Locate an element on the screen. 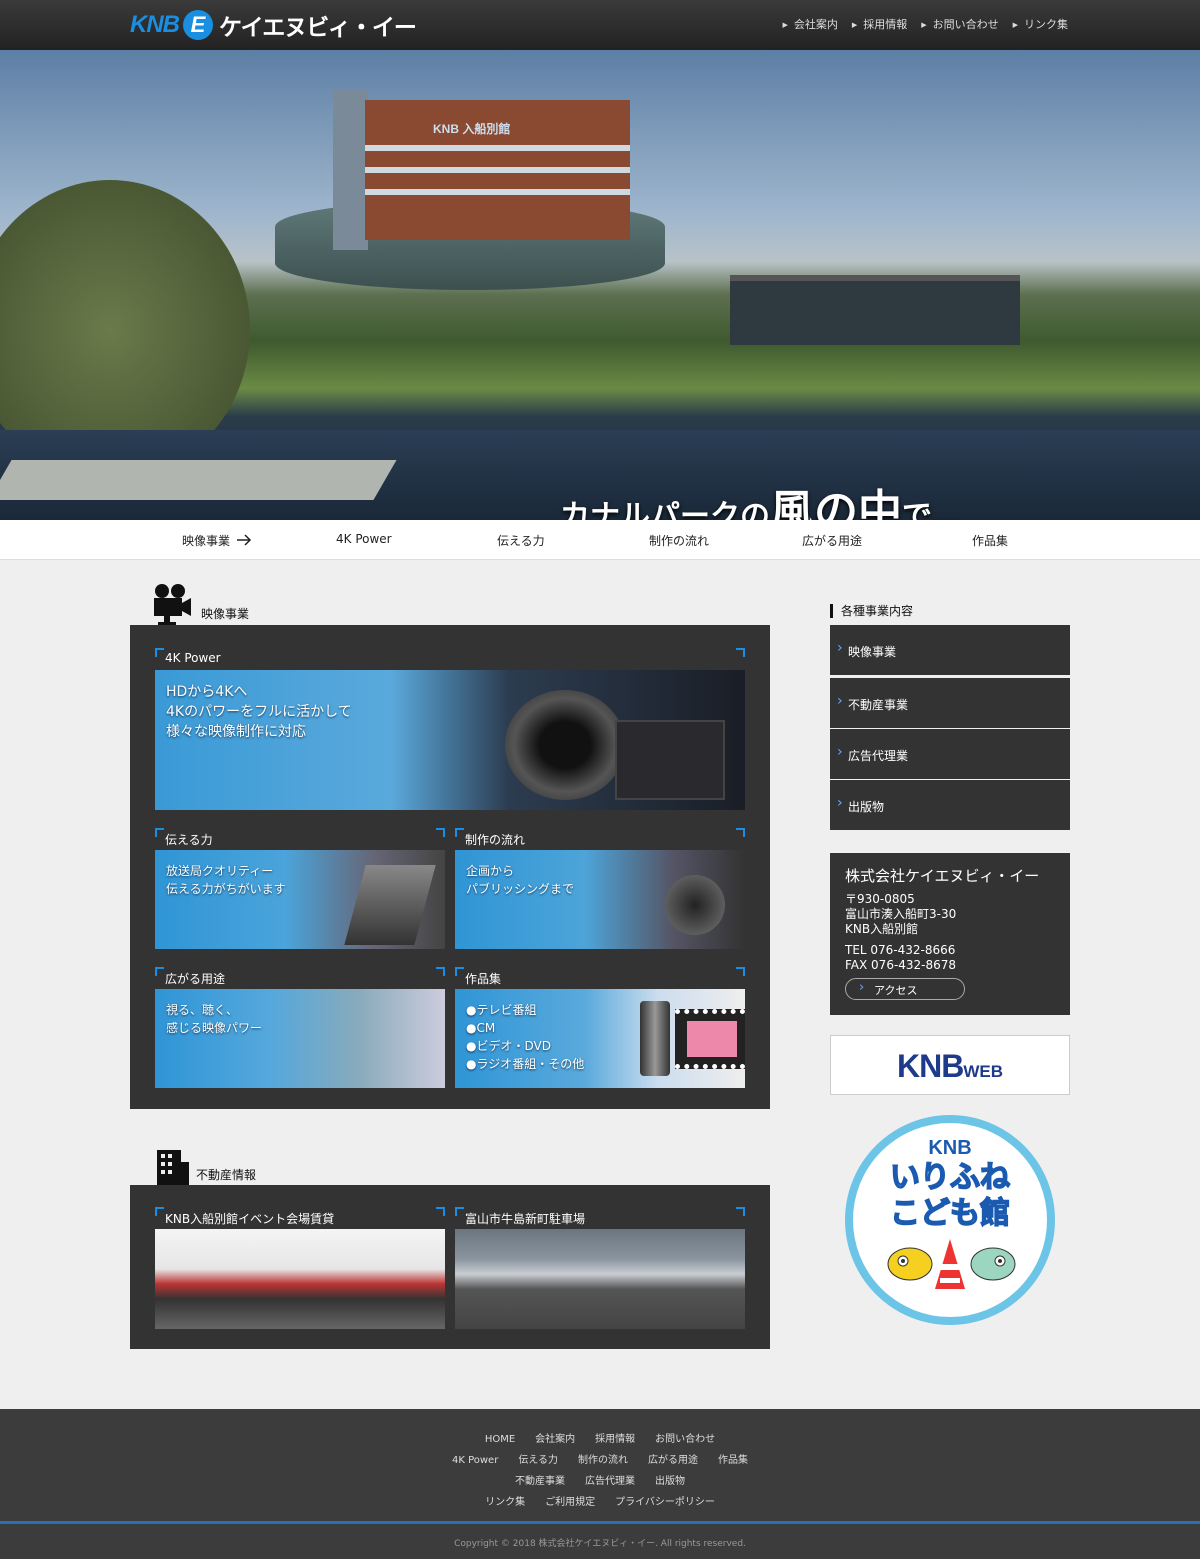  card-text: HDから4Kへ 4Kのパワーをフルに活かして 様々な映像制作に対応 is located at coordinates (259, 712).